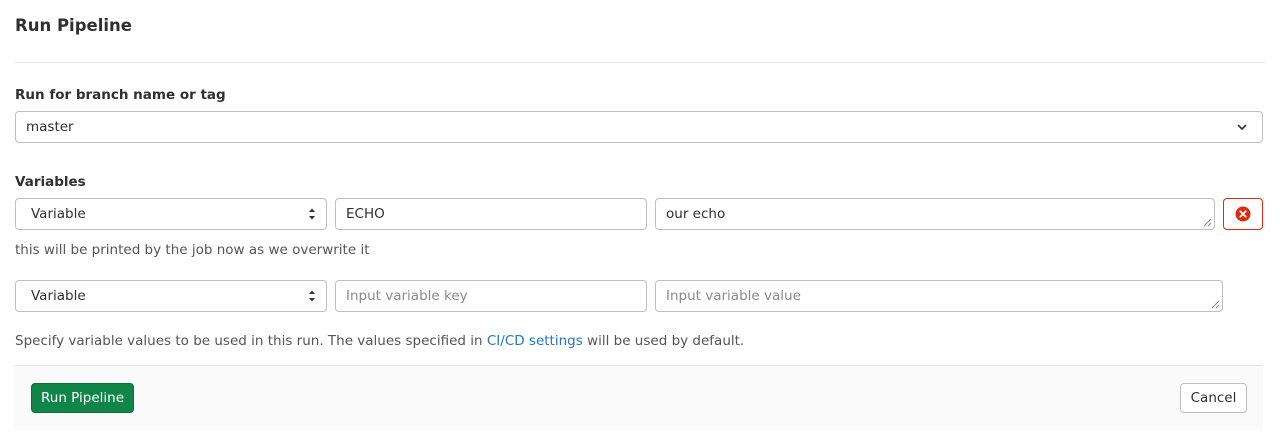 Image resolution: width=1280 pixels, height=441 pixels. I want to click on chevron-down-icon, so click(1242, 127).